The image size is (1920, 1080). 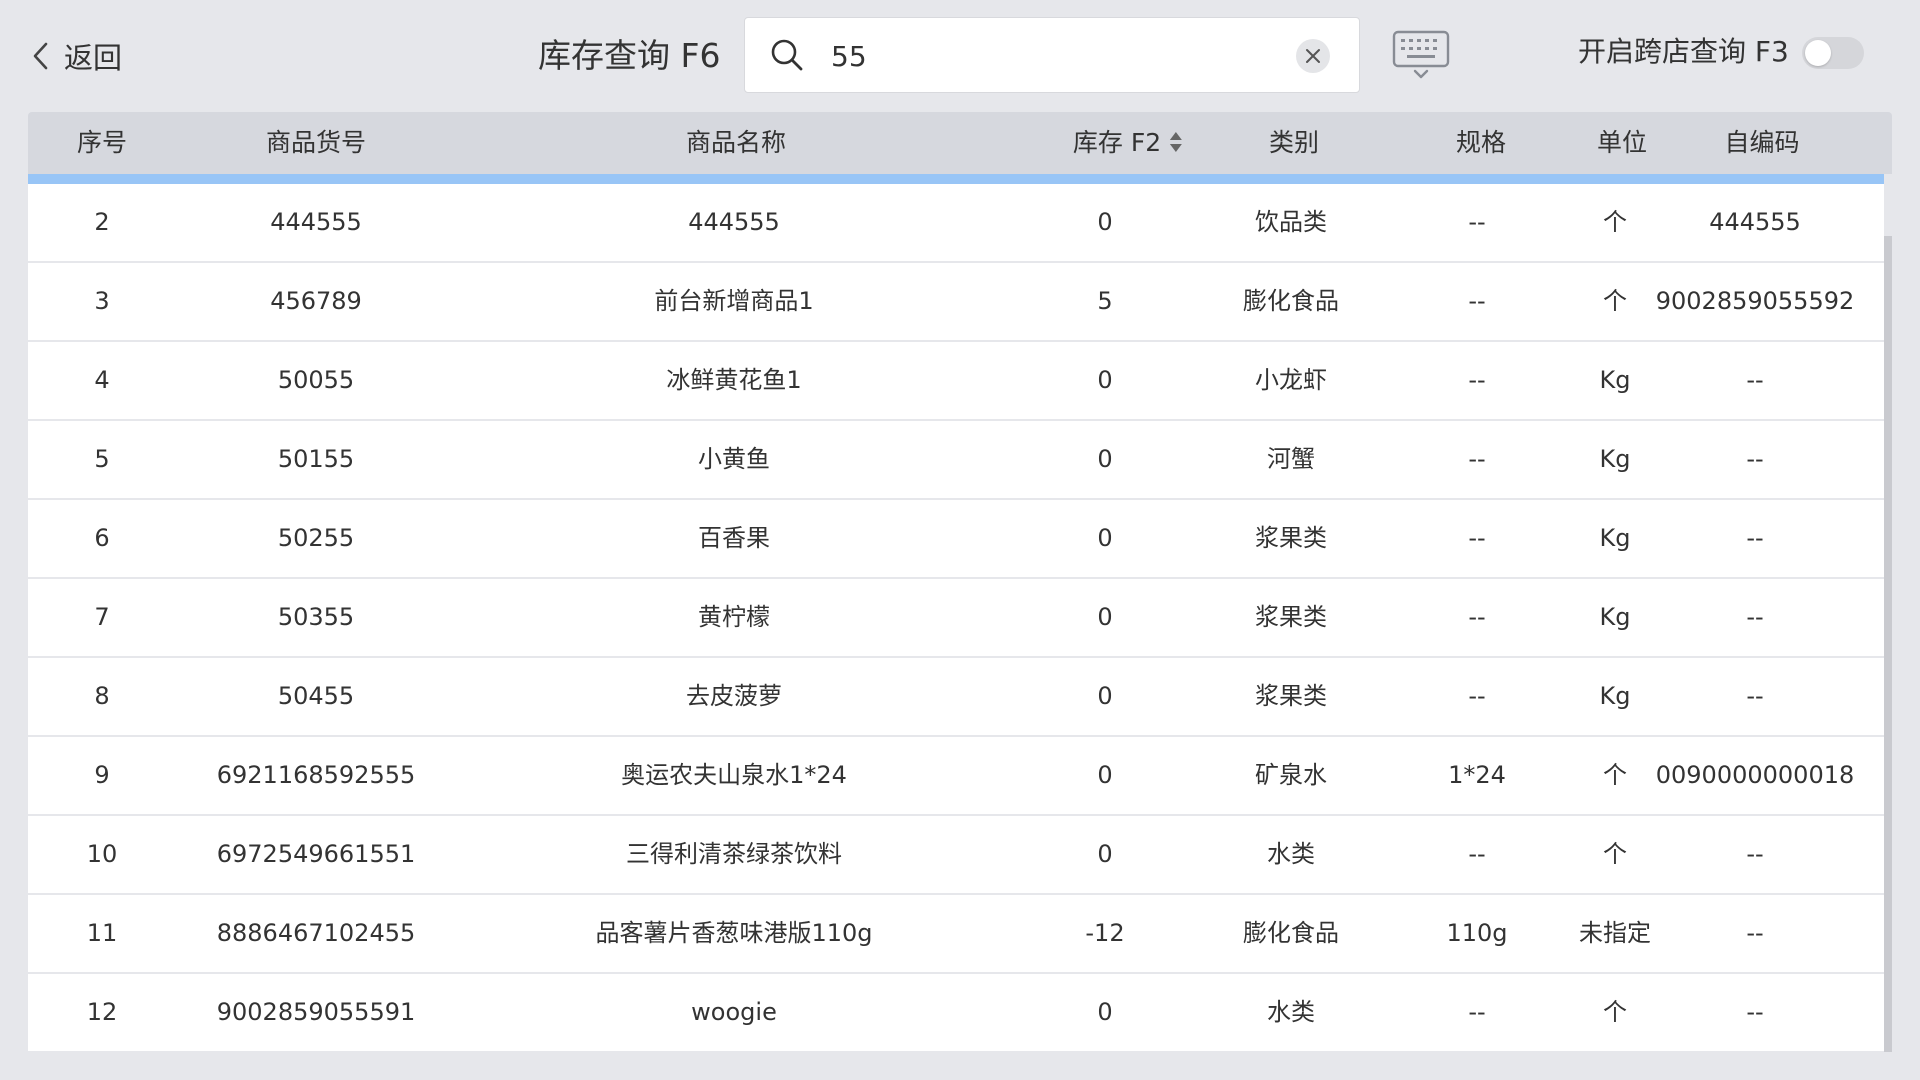 I want to click on table-row: 12 9002859055591 woogie 0 水类 -- 个 --, so click(x=956, y=1012).